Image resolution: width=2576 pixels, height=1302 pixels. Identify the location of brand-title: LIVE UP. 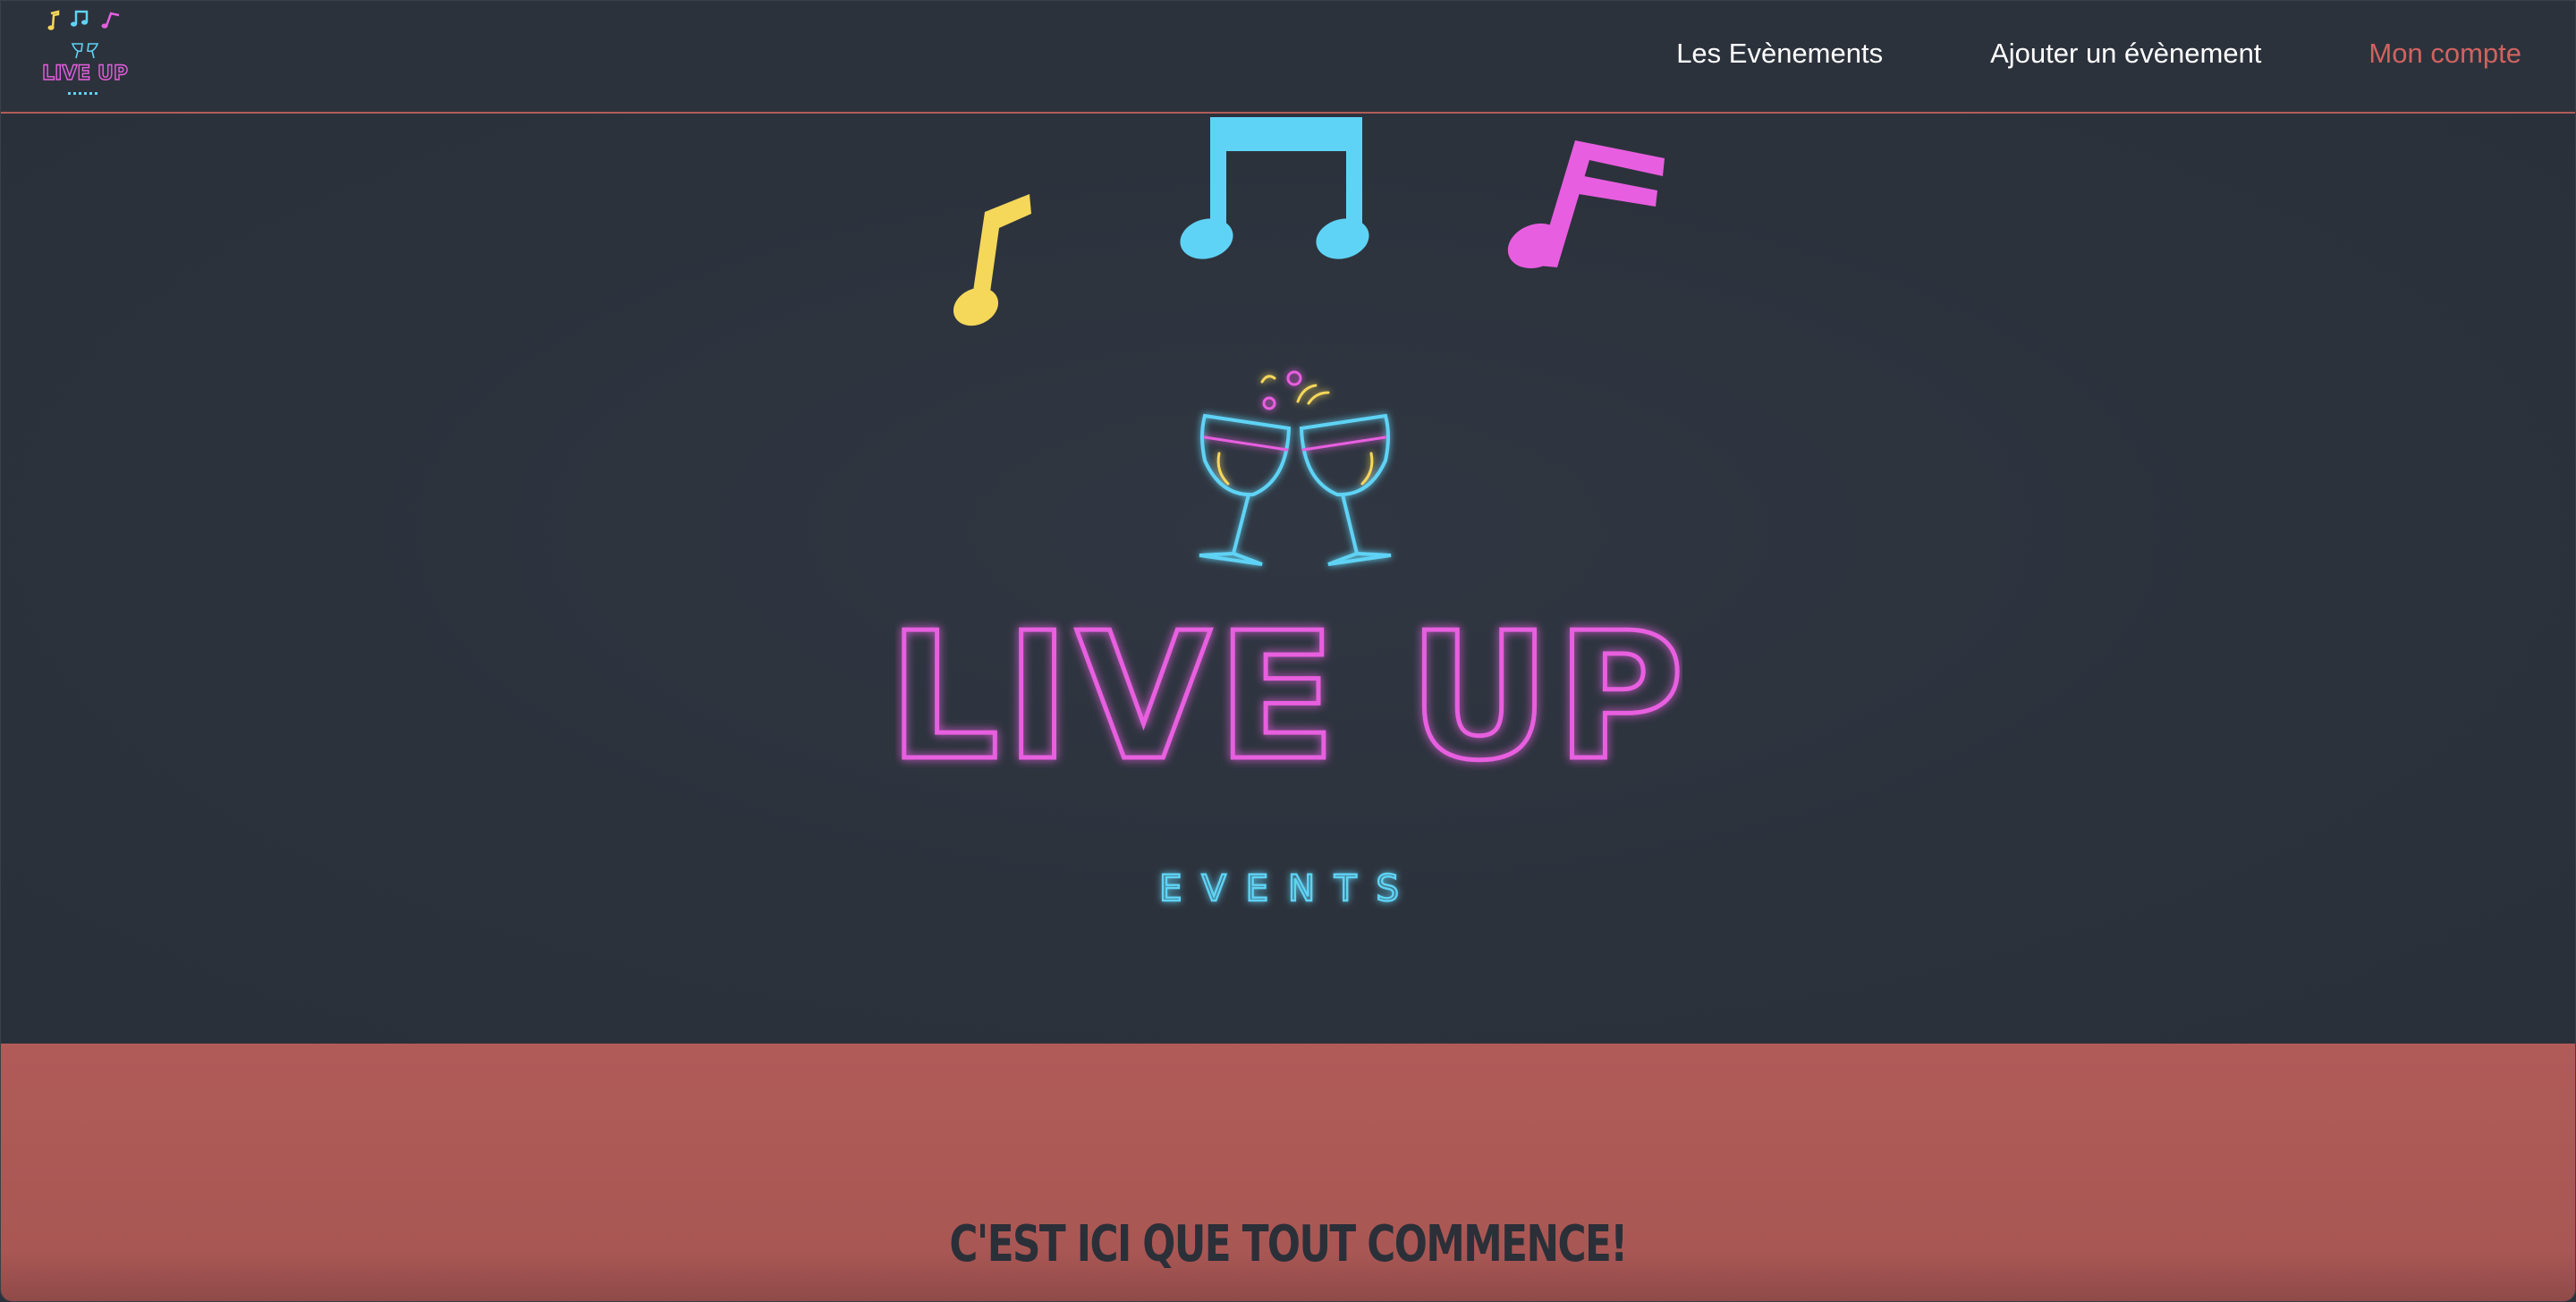
(1288, 697).